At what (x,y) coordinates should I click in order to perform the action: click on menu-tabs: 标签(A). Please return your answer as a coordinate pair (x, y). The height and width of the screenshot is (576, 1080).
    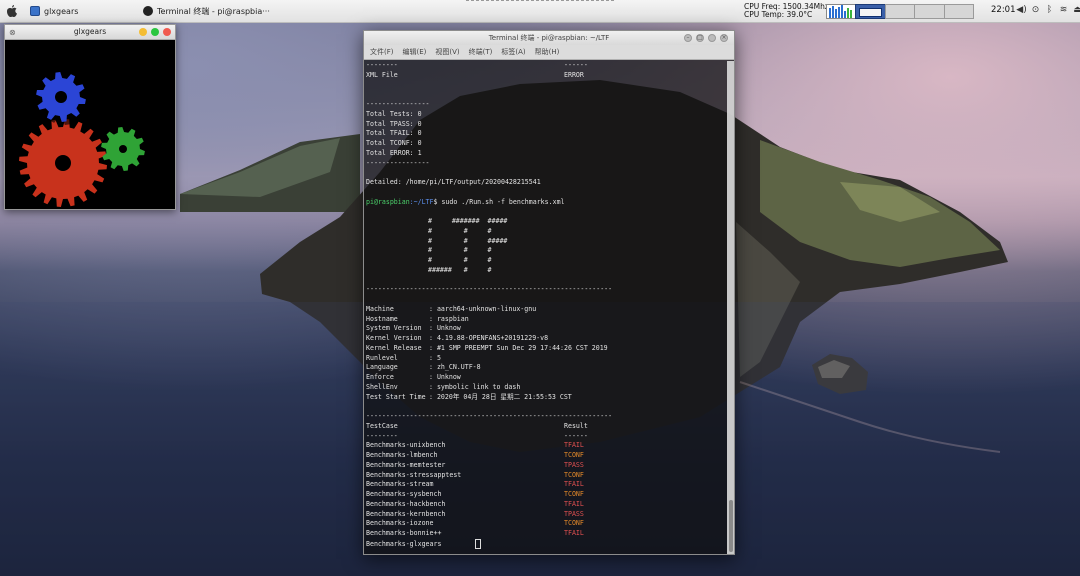
    Looking at the image, I should click on (513, 52).